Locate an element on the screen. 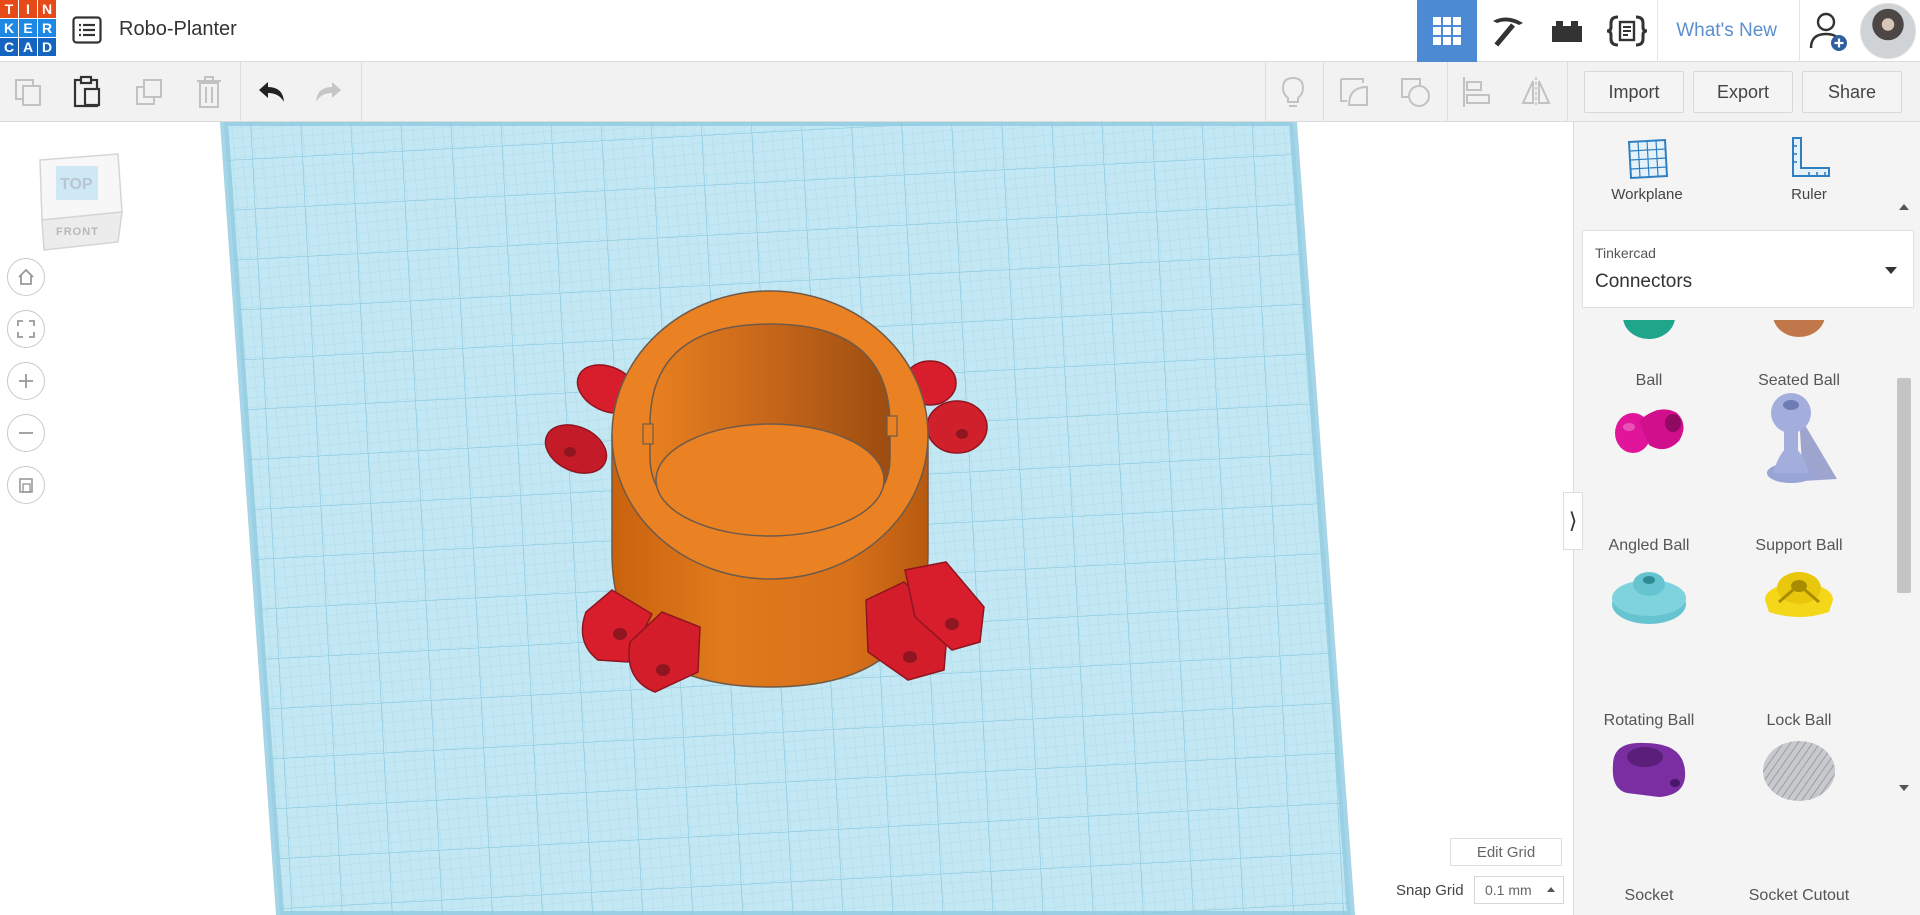  ruler-tool-button: Ruler is located at coordinates (1809, 169).